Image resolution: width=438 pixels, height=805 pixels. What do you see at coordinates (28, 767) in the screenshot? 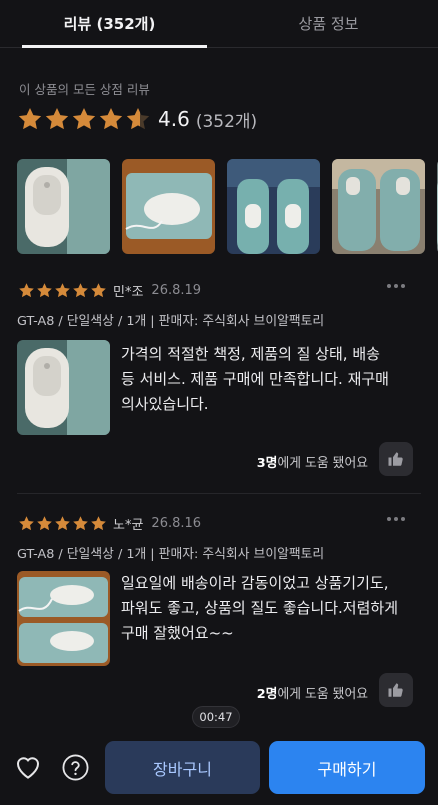
I see `heart-icon` at bounding box center [28, 767].